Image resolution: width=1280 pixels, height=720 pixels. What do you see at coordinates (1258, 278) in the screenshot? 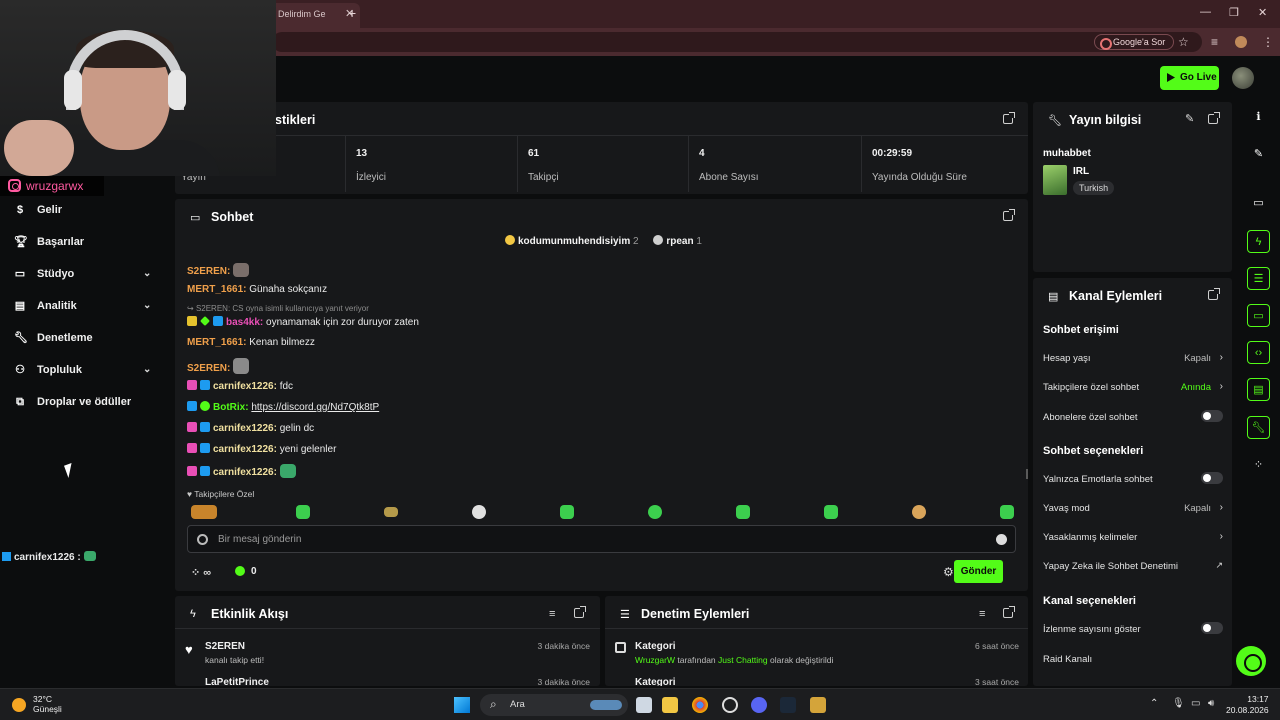
I see `list-icon: ☰` at bounding box center [1258, 278].